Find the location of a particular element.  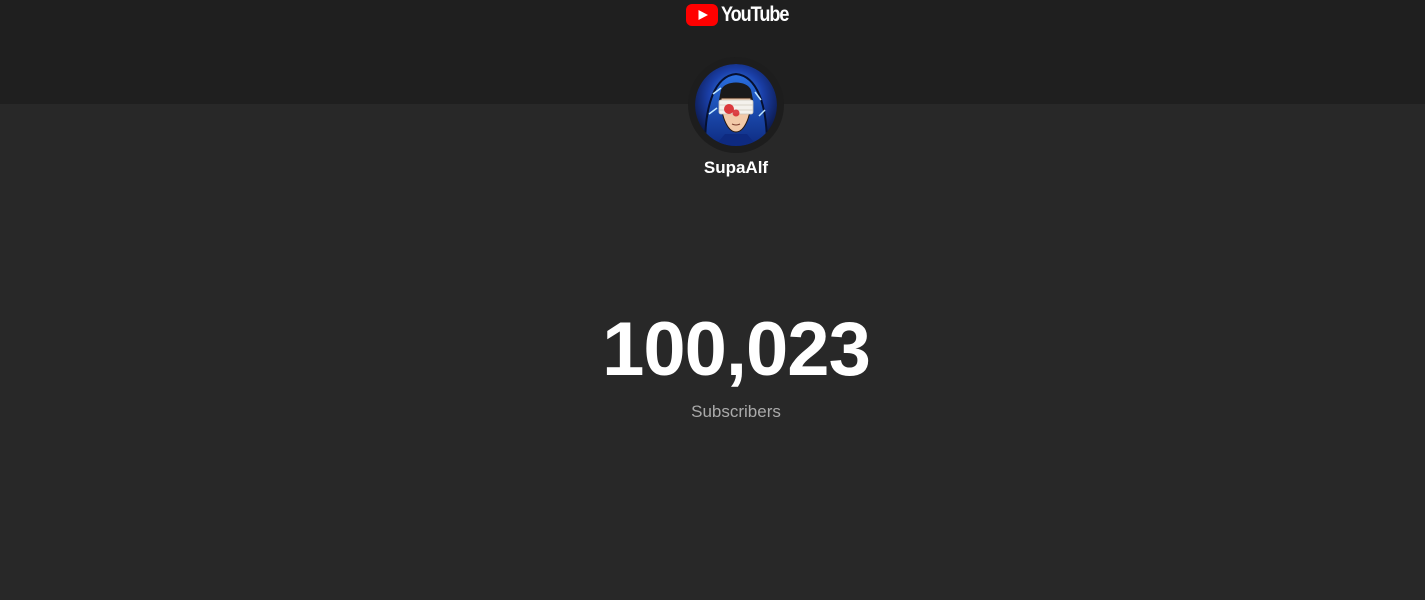

youtube-logo: YouTube is located at coordinates (742, 15).